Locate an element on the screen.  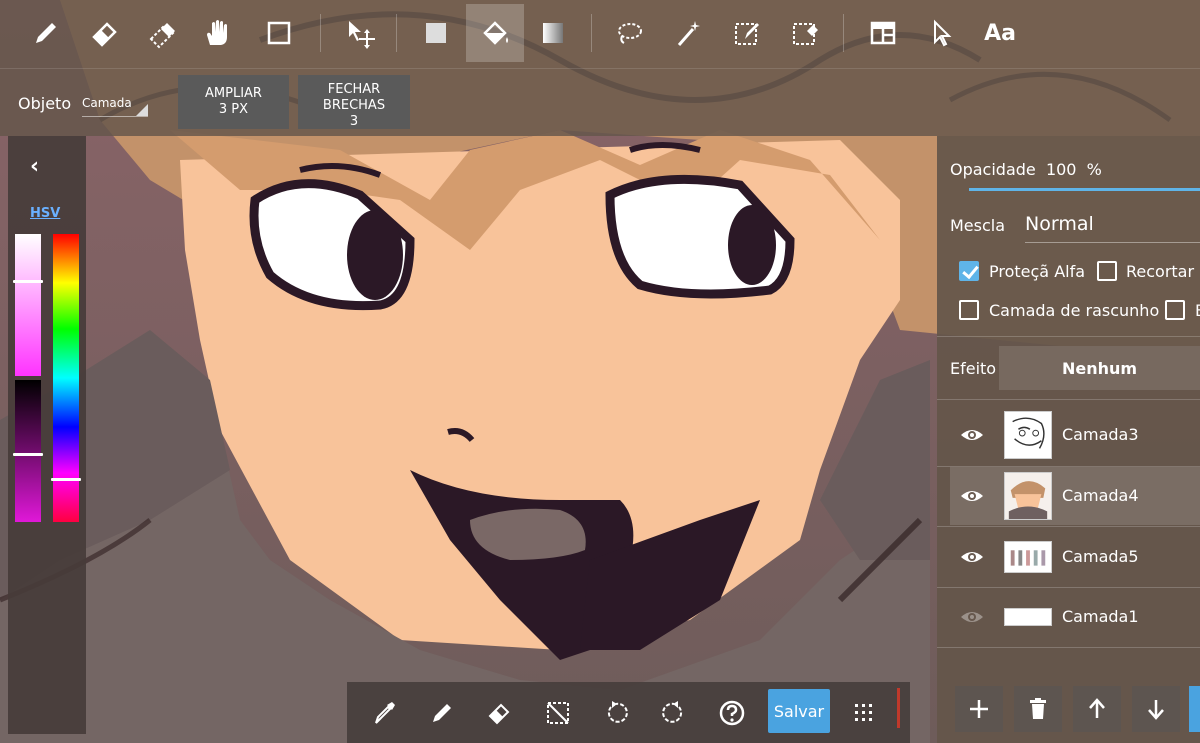
alpha-protect-checkbox is located at coordinates (969, 271).